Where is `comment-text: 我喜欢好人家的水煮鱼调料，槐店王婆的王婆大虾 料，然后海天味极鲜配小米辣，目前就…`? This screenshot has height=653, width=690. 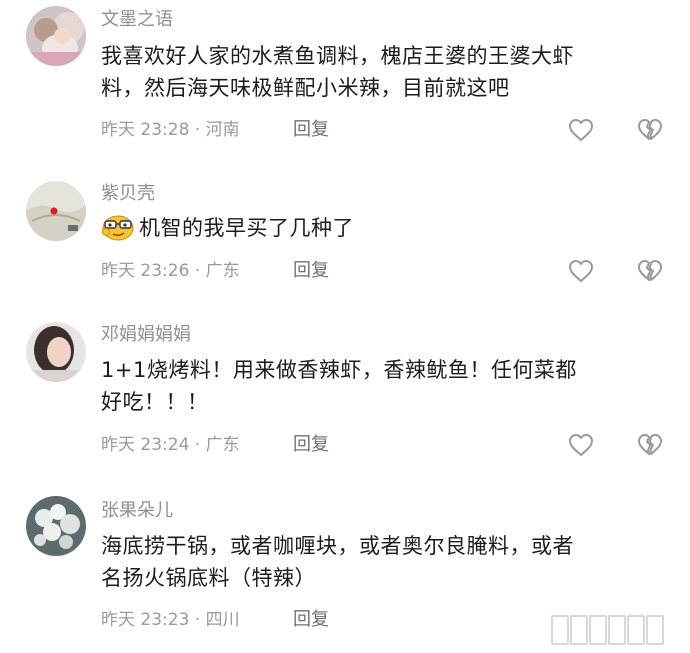 comment-text: 我喜欢好人家的水煮鱼调料，槐店王婆的王婆大虾 料，然后海天味极鲜配小米辣，目前就… is located at coordinates (381, 72).